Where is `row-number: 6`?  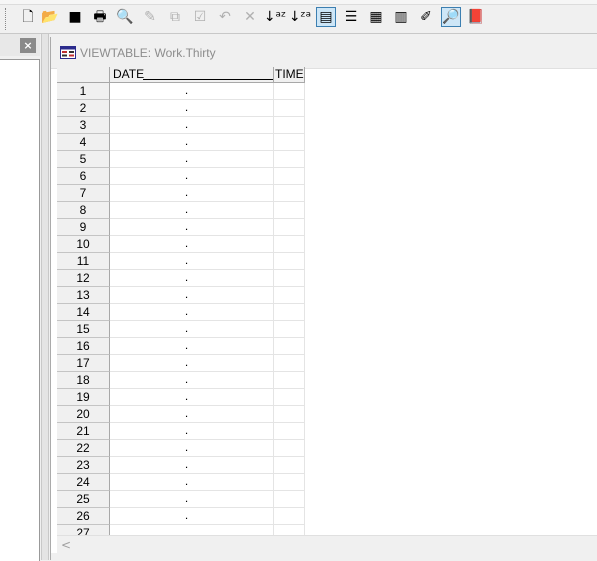 row-number: 6 is located at coordinates (83, 176).